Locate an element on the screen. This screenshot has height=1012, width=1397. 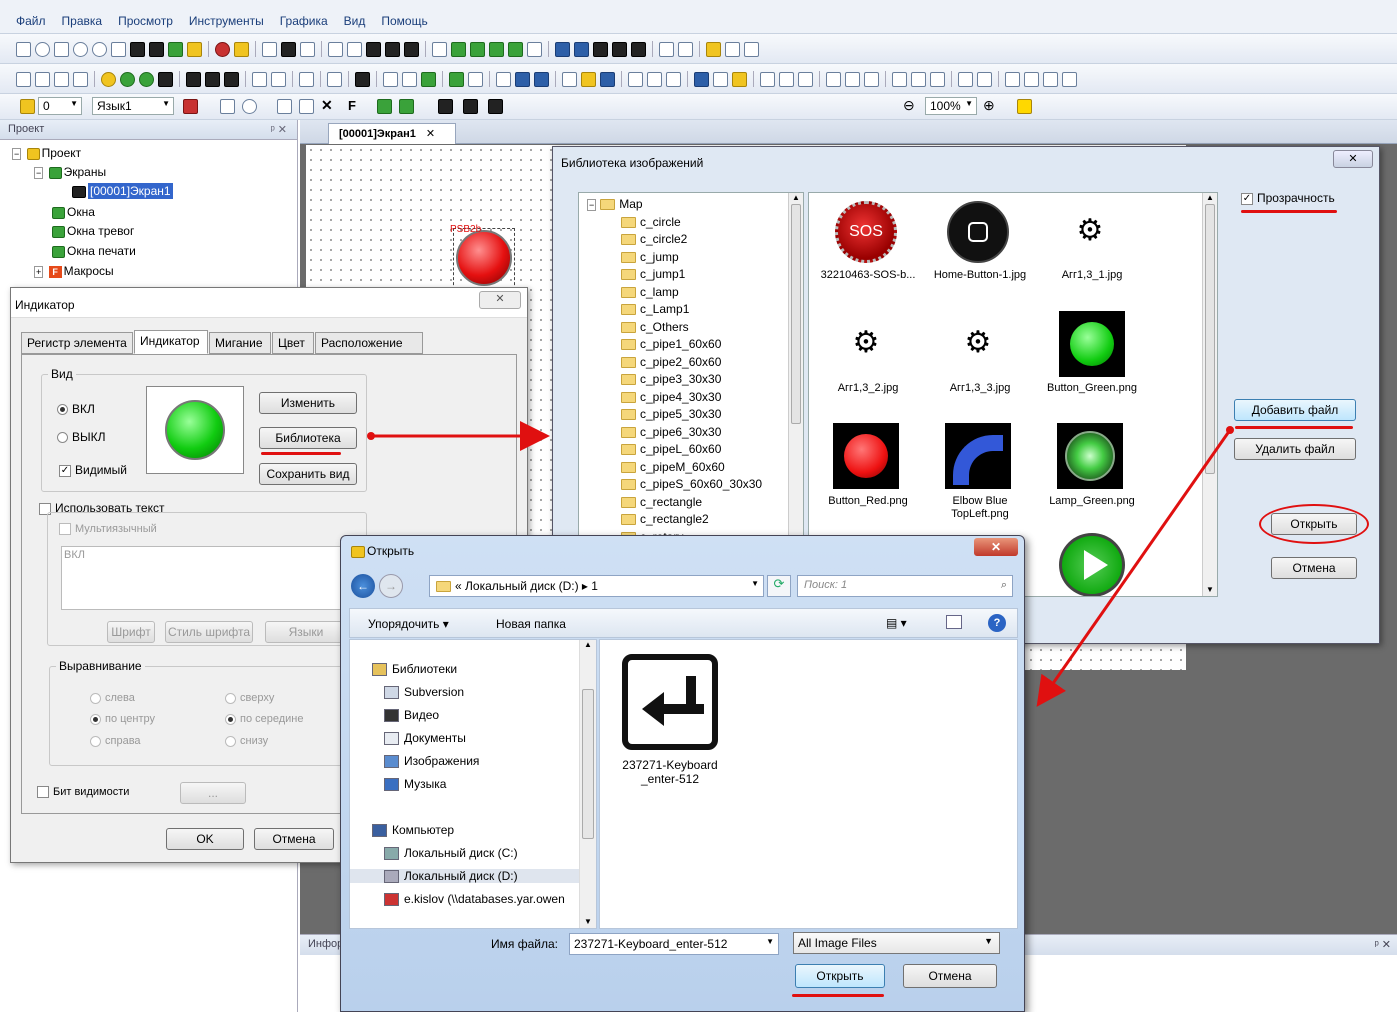
tab-blink: Мигание is located at coordinates (240, 343).